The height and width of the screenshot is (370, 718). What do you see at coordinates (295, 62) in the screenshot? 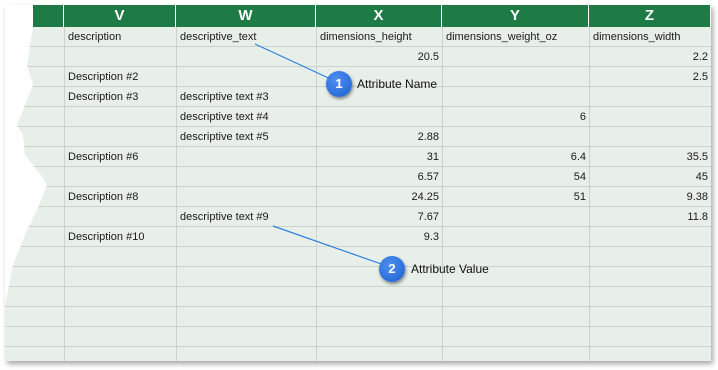
I see `callout-1-line` at bounding box center [295, 62].